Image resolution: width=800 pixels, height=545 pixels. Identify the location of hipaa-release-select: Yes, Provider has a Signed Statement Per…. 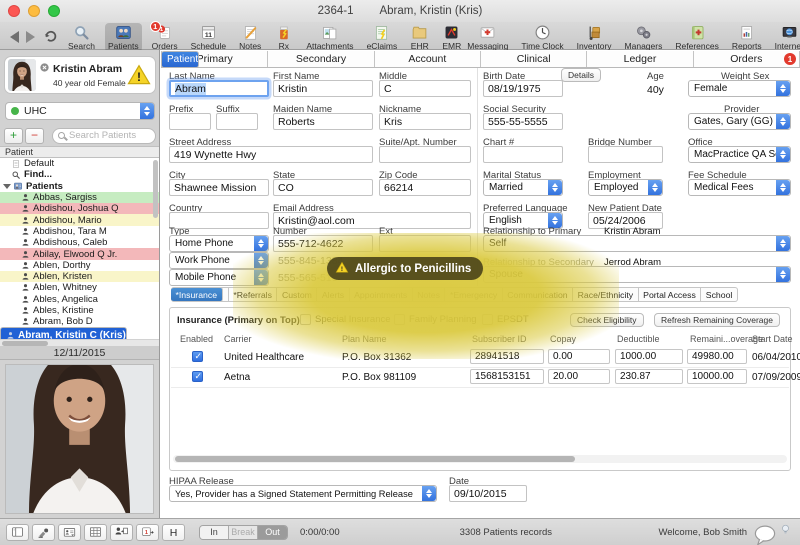
(303, 493).